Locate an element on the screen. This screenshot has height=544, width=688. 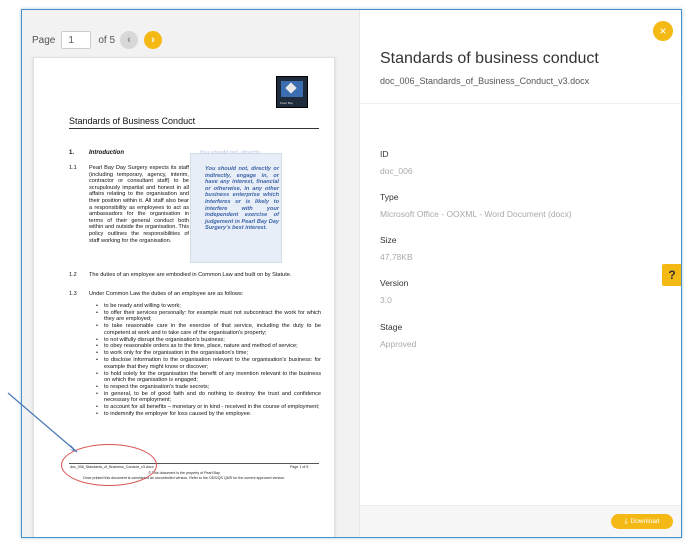
page-number-input: 1 is located at coordinates (76, 40).